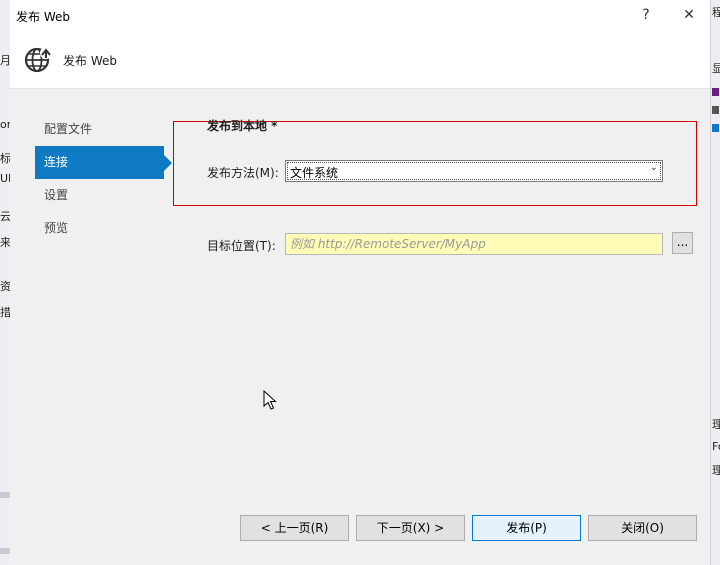 Image resolution: width=720 pixels, height=565 pixels. What do you see at coordinates (243, 173) in the screenshot?
I see `publish-method-label: 发布方法(M):` at bounding box center [243, 173].